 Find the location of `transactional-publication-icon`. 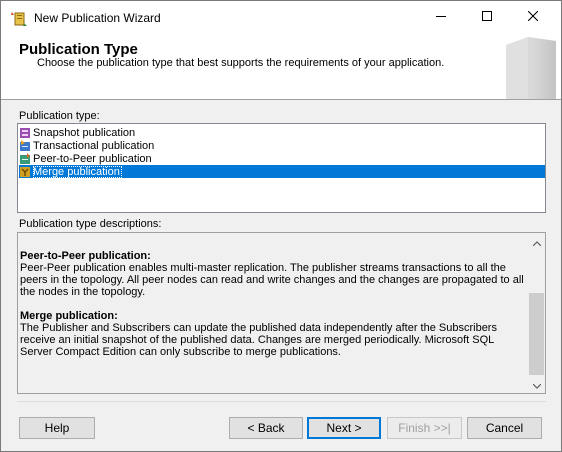

transactional-publication-icon is located at coordinates (25, 145).